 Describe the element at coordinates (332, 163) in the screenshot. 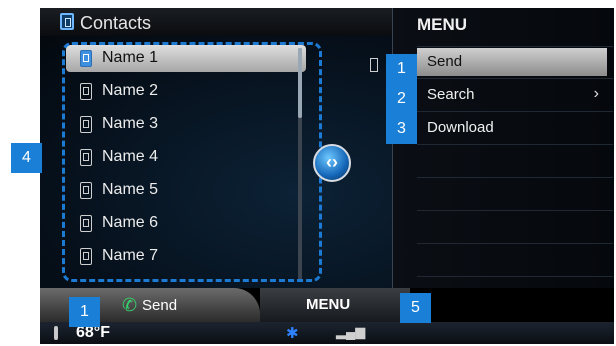

I see `rotary-knob-icon: ‹›` at that location.